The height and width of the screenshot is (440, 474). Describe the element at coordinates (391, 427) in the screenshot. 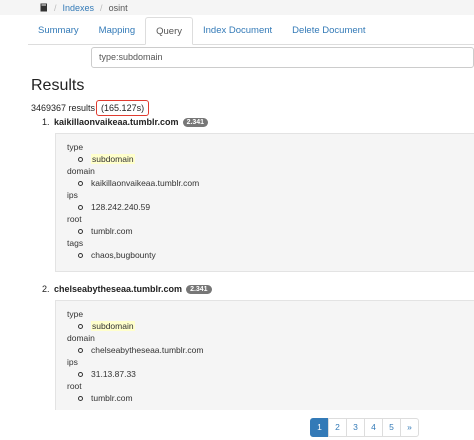

I see `page-5-button: 5` at that location.